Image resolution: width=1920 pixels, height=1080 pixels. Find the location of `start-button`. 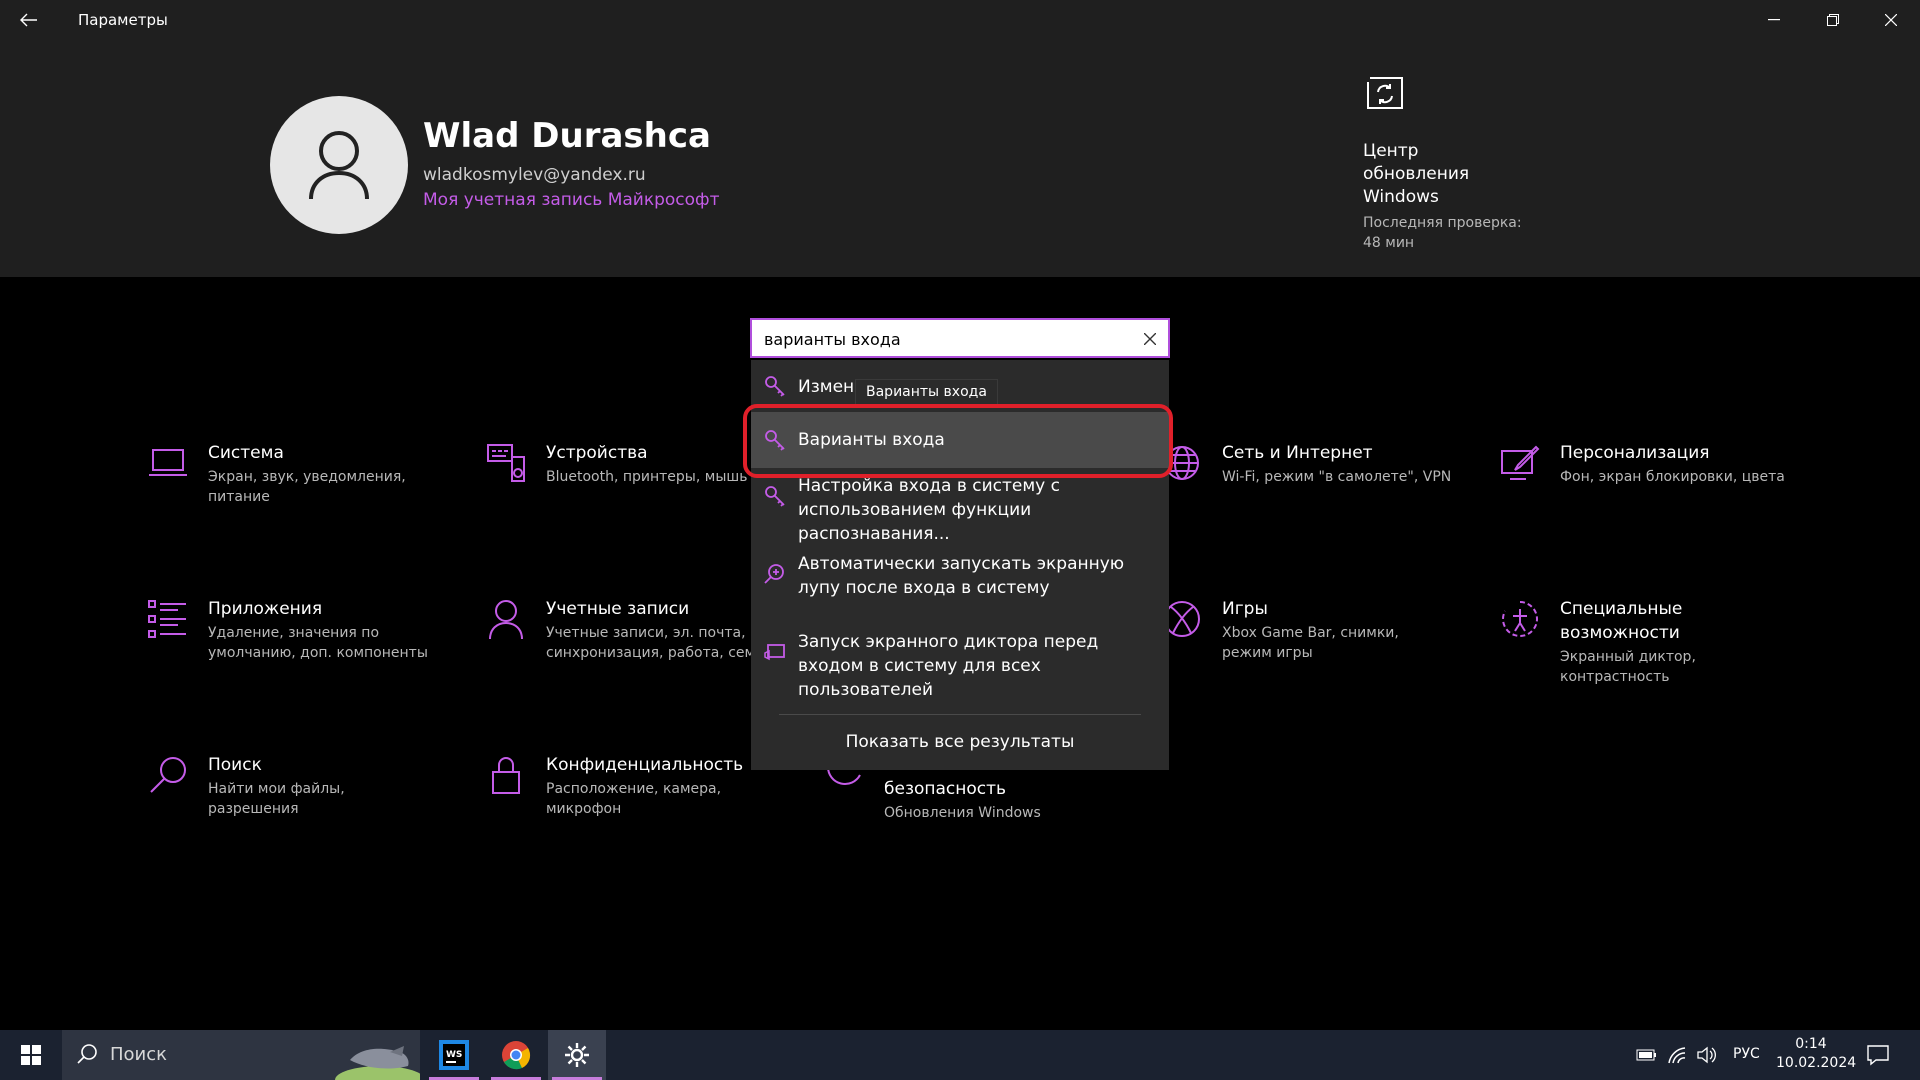

start-button is located at coordinates (31, 1055).